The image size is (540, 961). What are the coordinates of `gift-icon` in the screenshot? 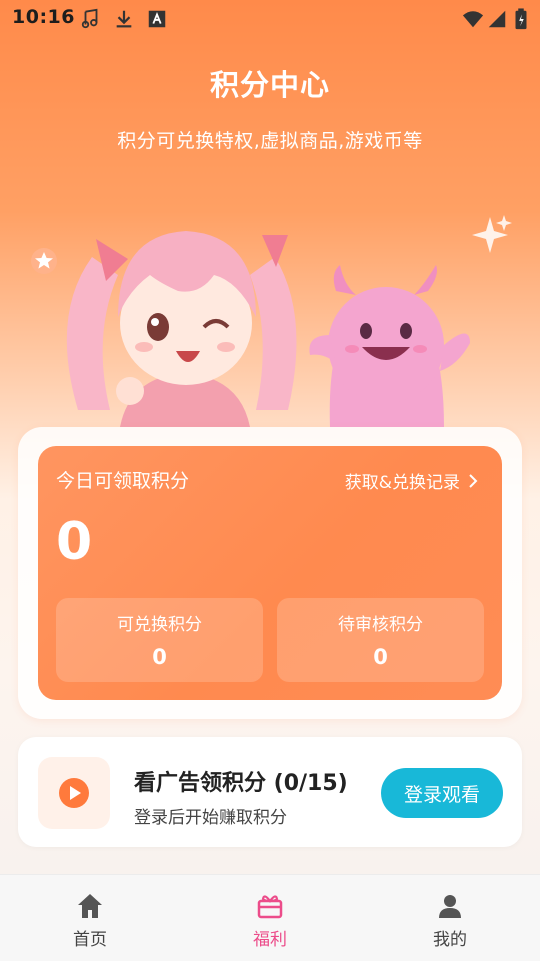 It's located at (270, 906).